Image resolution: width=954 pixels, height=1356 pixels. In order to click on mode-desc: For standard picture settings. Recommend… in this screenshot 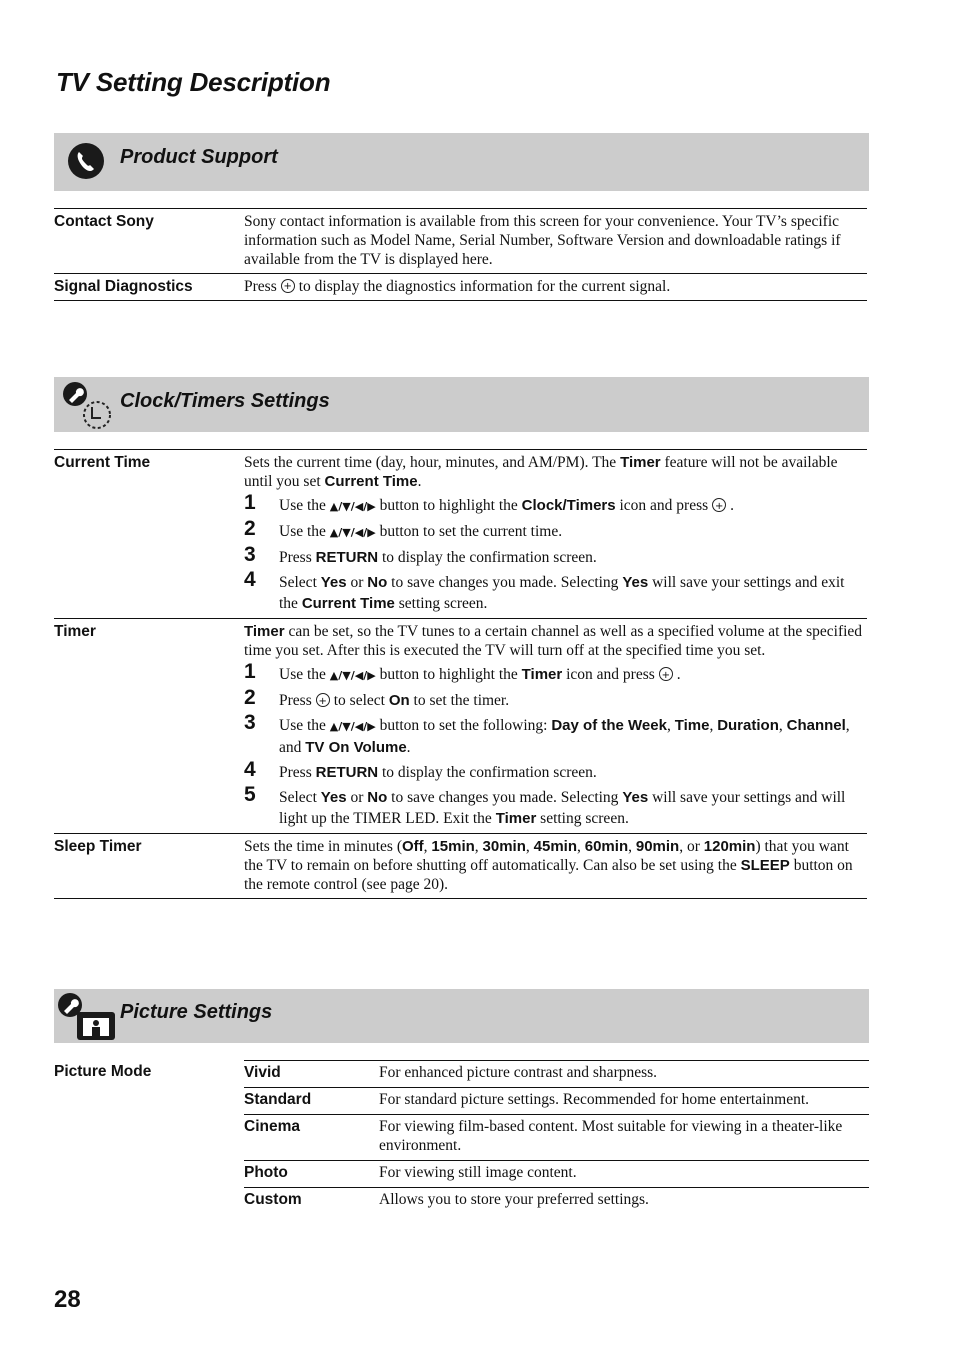, I will do `click(594, 1099)`.